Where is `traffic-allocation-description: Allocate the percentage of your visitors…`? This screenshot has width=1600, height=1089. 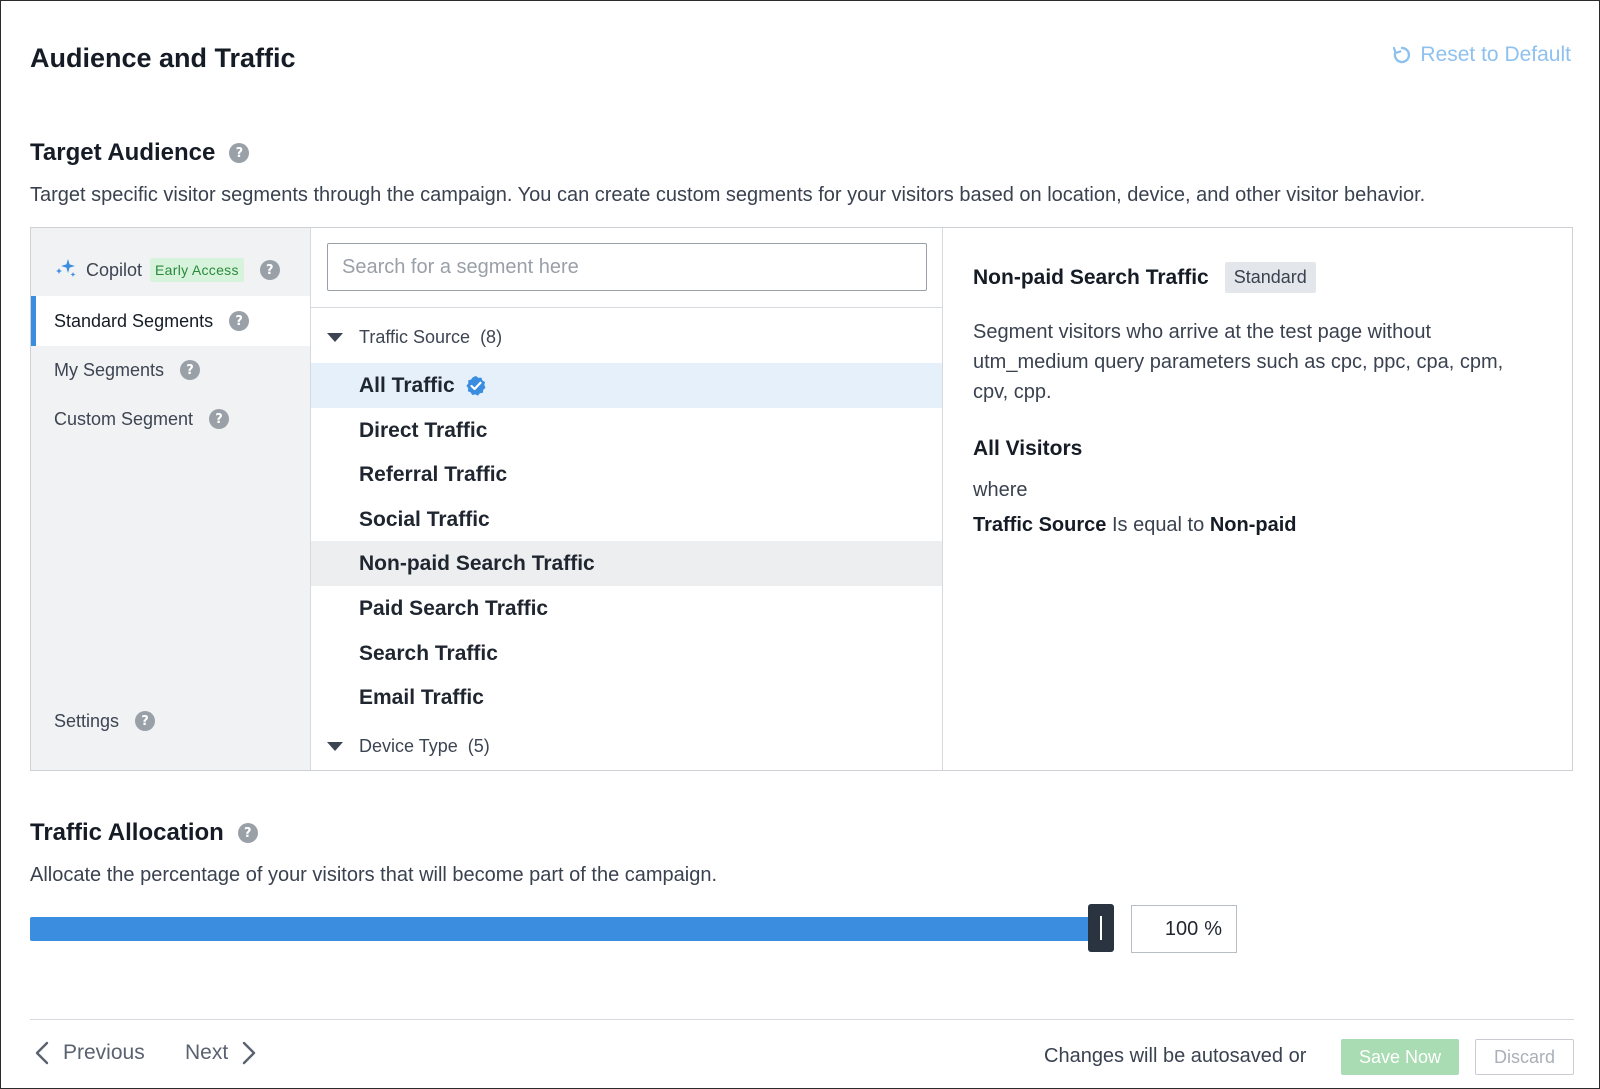
traffic-allocation-description: Allocate the percentage of your visitors… is located at coordinates (374, 875).